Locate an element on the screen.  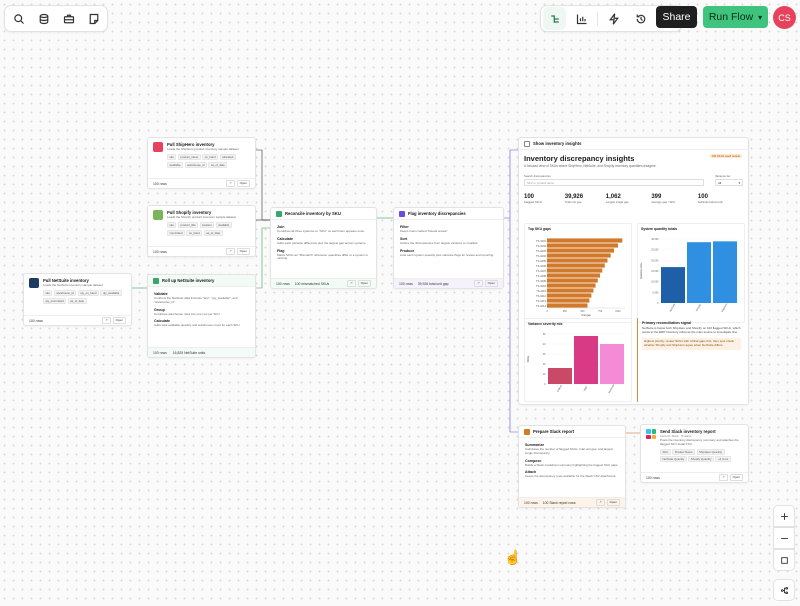
node-title: Prepare Slack report is located at coordinates (553, 431).